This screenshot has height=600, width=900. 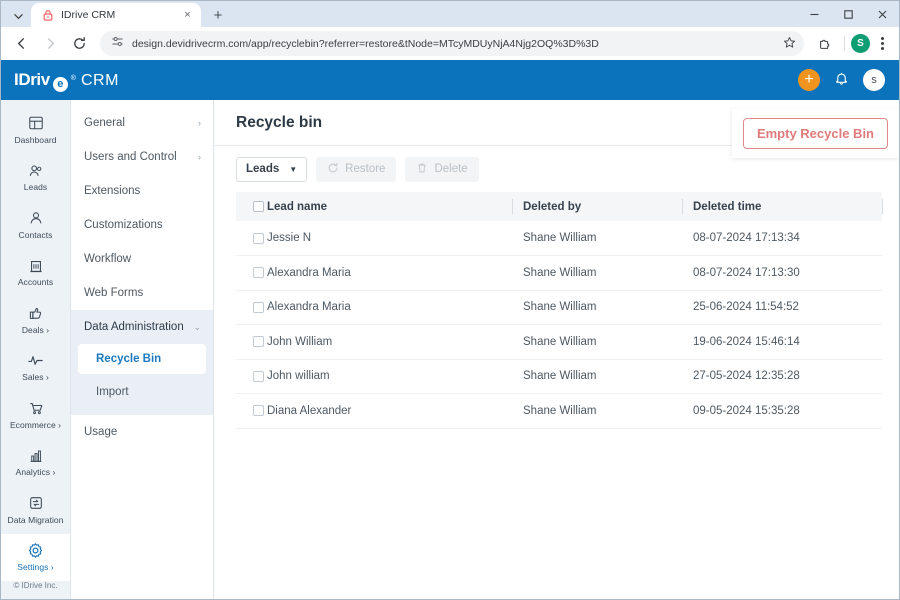 What do you see at coordinates (66, 81) in the screenshot?
I see `app-logo: IDriv e ® CRM` at bounding box center [66, 81].